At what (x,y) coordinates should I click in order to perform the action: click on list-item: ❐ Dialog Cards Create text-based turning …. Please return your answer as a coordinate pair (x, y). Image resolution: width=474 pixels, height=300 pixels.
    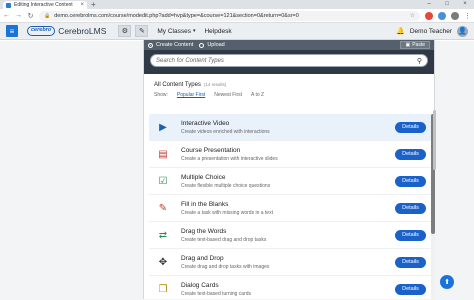
    Looking at the image, I should click on (290, 288).